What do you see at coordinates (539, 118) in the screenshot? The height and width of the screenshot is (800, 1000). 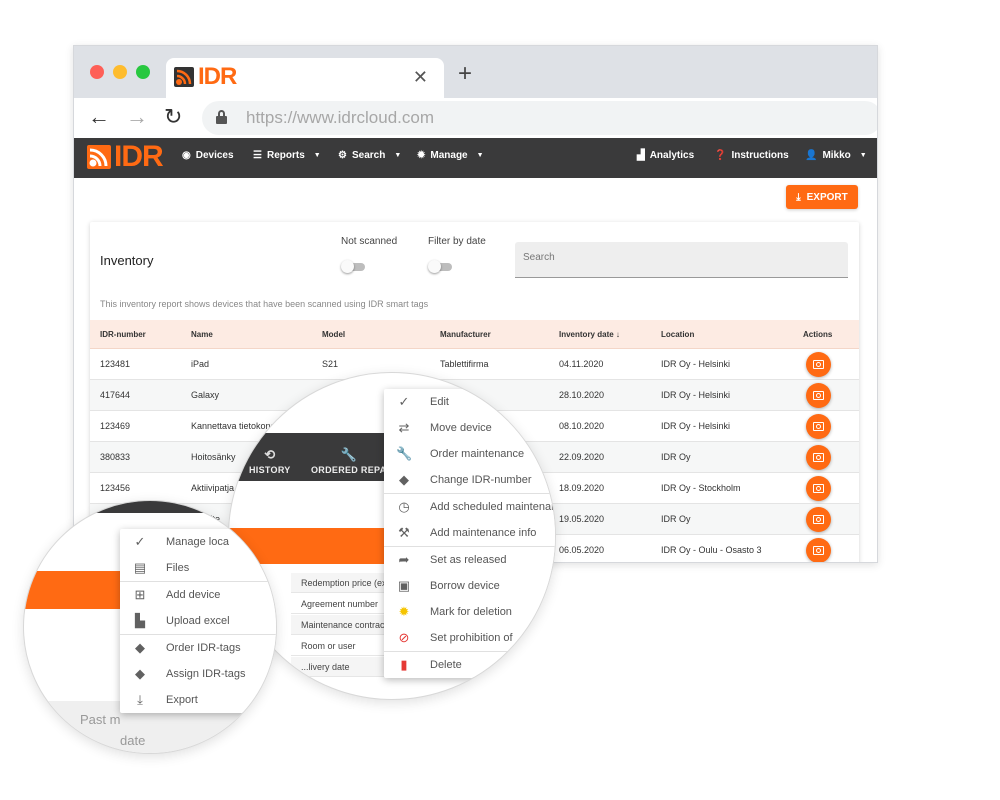 I see `url-input: https://www.idrcloud.com` at bounding box center [539, 118].